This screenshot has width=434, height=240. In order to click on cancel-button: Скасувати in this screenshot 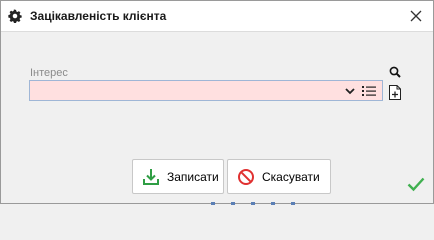, I will do `click(279, 176)`.